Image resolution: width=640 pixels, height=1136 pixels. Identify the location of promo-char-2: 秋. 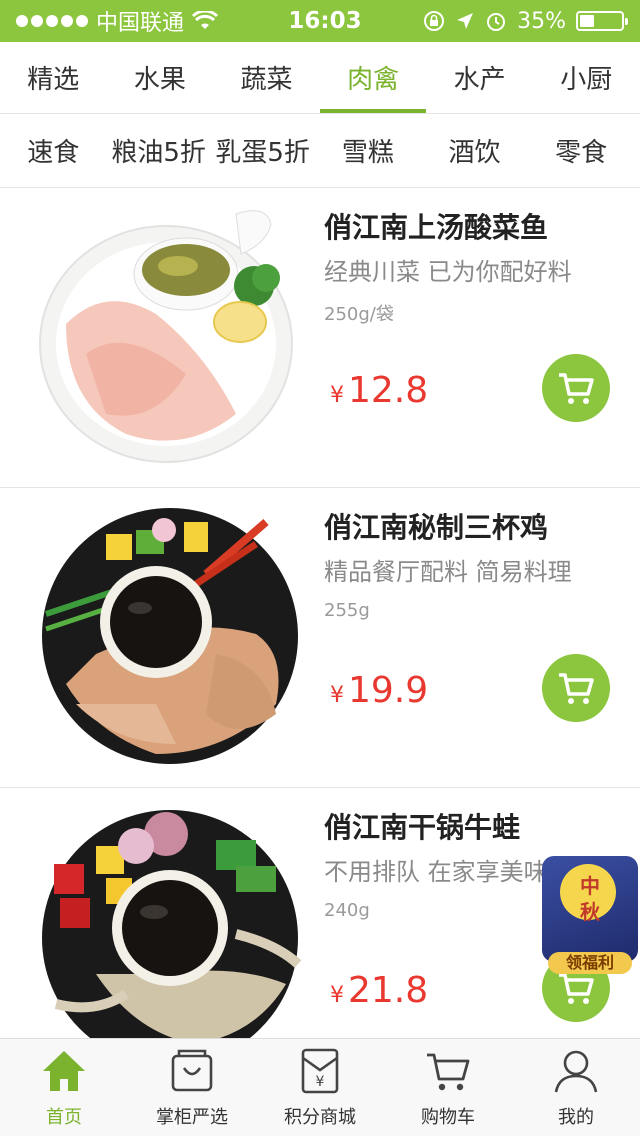
(590, 912).